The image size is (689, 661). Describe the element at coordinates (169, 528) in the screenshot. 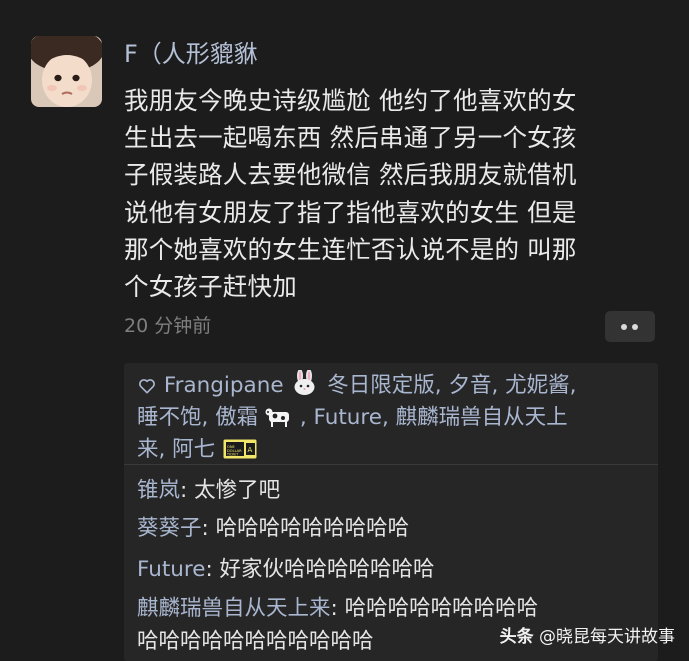

I see `comment-author: 葵葵子` at that location.